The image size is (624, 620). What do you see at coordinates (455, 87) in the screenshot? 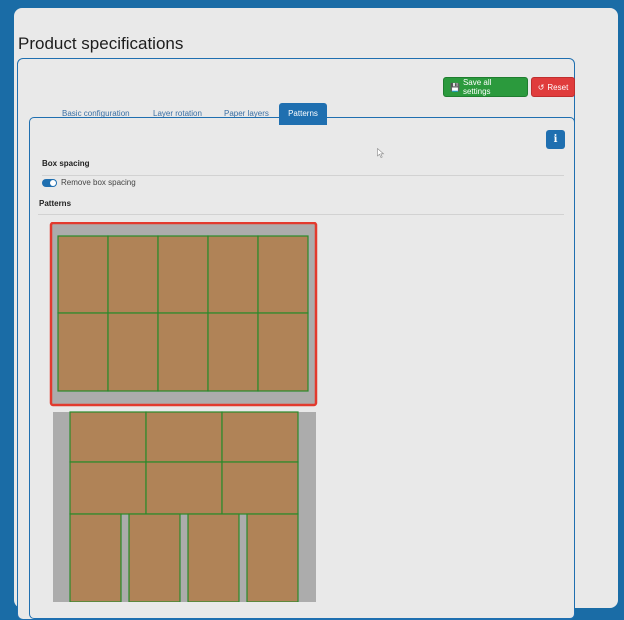
I see `floppy-disk-icon: 💾` at bounding box center [455, 87].